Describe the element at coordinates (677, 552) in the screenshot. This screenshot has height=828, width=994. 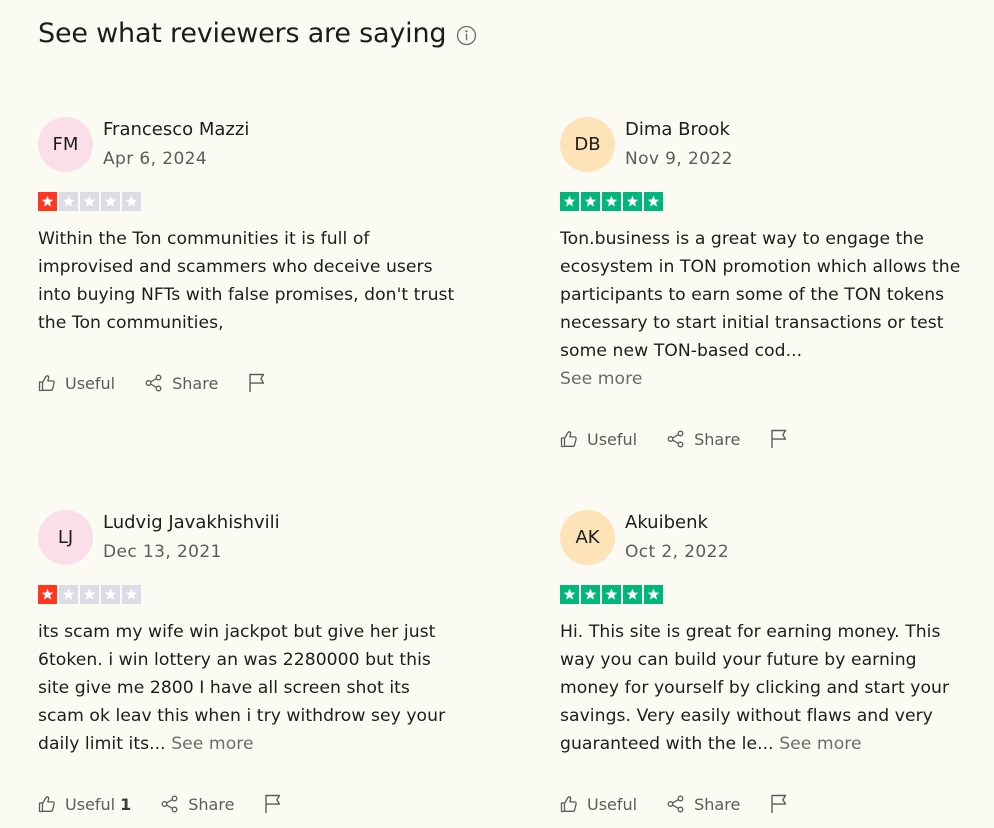
I see `review-date: Oct 2, 2022` at that location.